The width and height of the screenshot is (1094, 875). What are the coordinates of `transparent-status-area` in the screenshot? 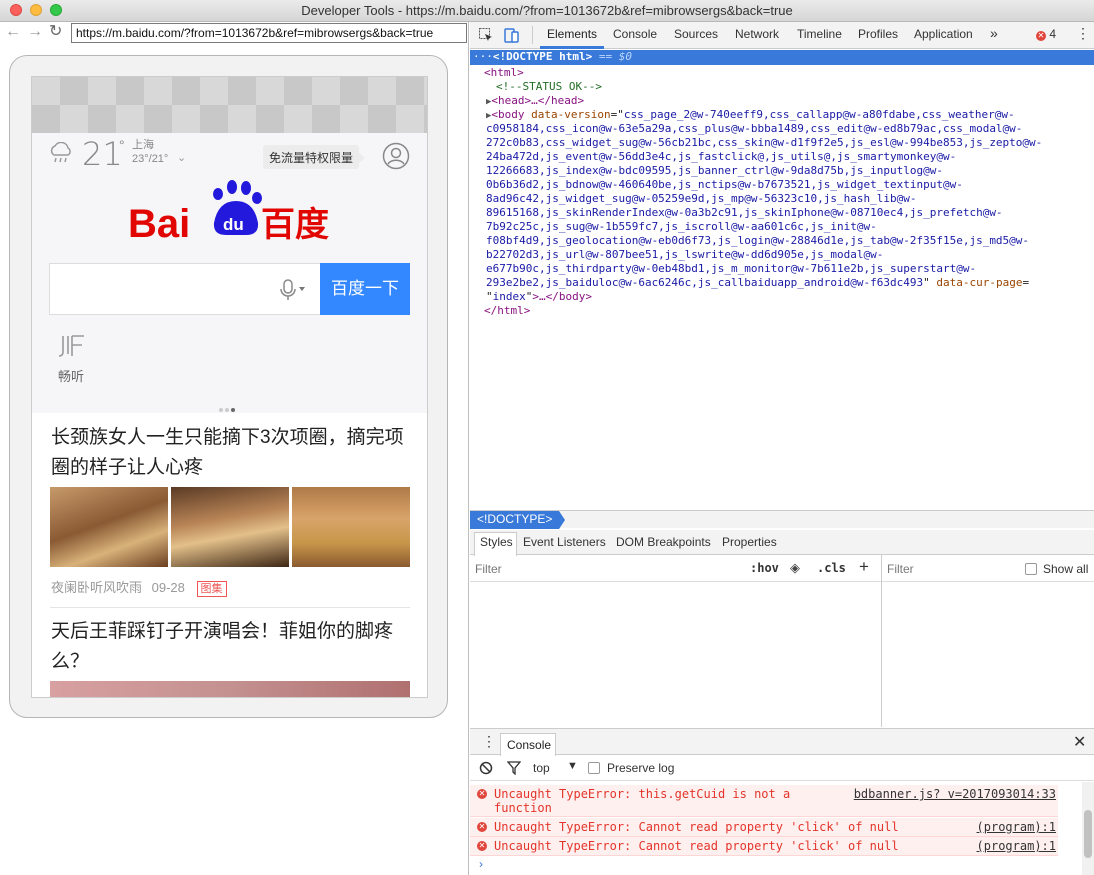 It's located at (229, 105).